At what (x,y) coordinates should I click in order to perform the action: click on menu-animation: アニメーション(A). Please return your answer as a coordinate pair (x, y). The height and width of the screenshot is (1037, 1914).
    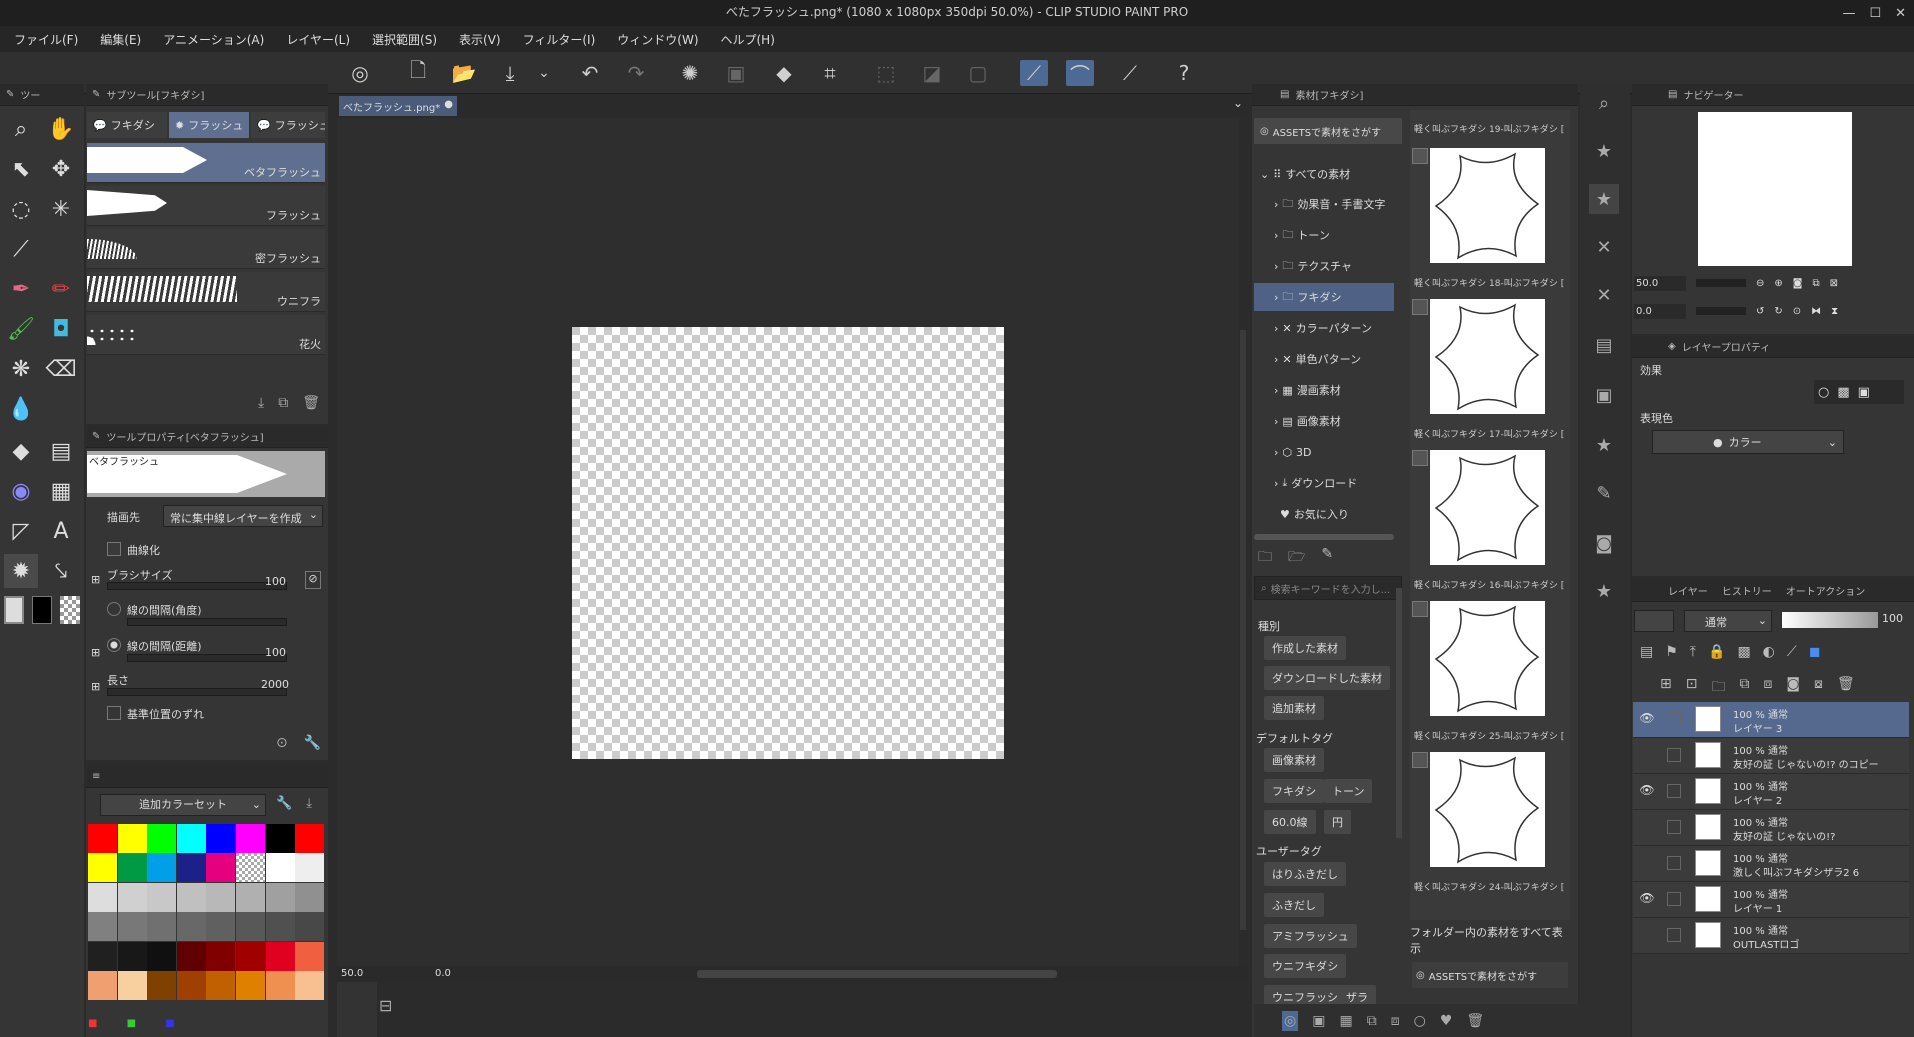
    Looking at the image, I should click on (213, 39).